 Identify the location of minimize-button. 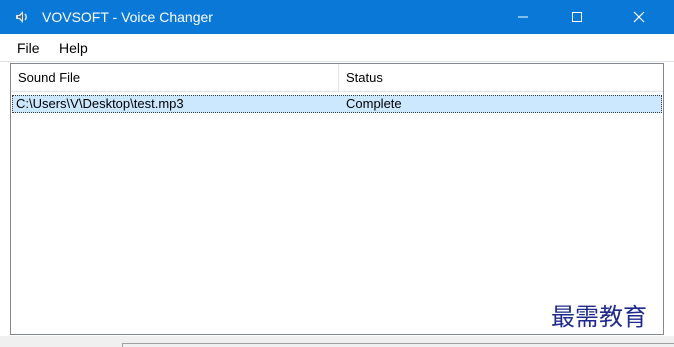
(523, 17).